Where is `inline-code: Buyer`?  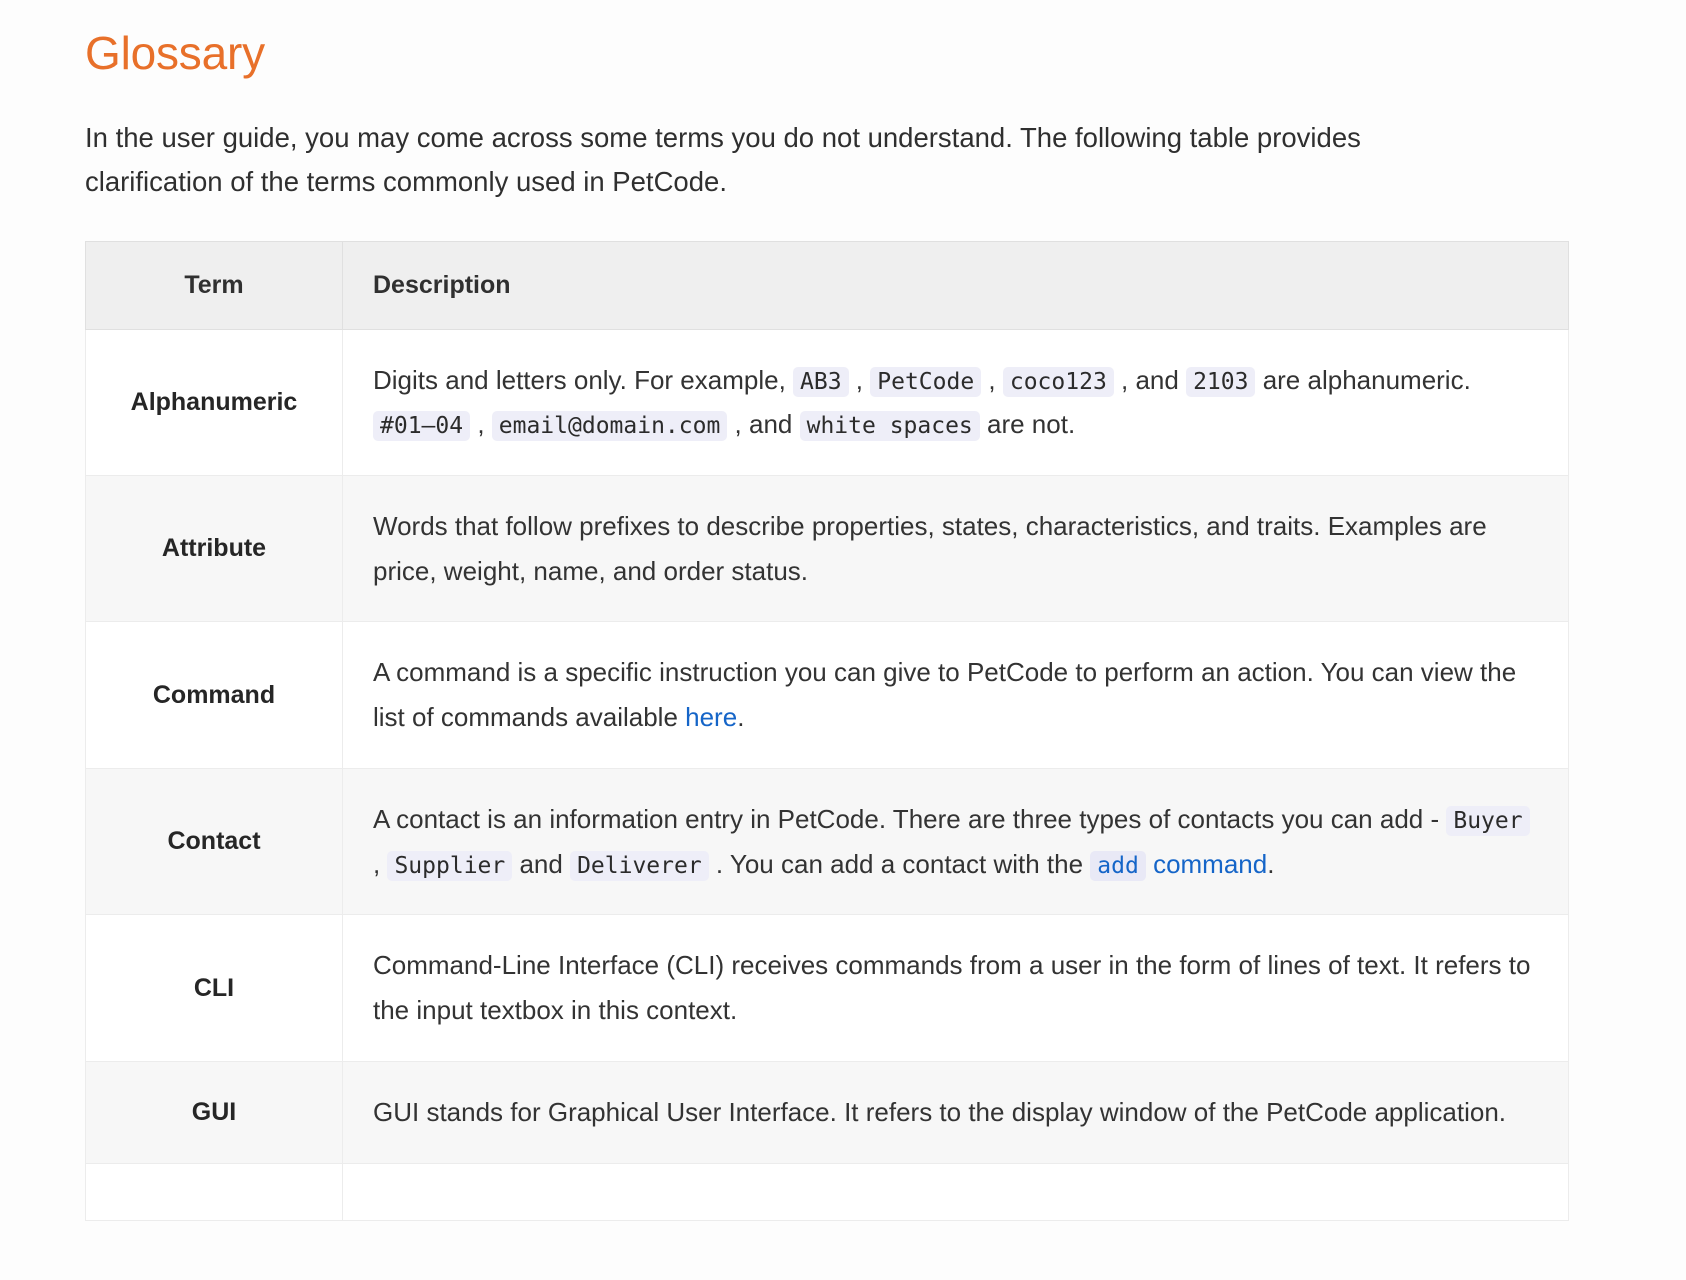 inline-code: Buyer is located at coordinates (1488, 820).